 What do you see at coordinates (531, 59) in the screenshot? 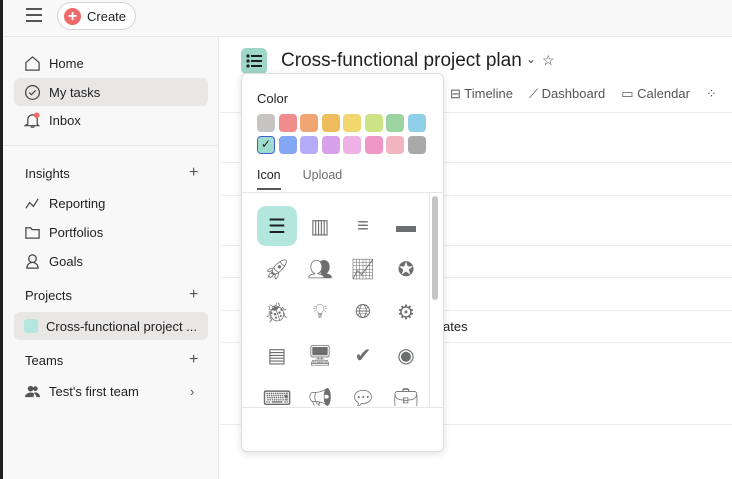
I see `chevron-down-icon: ⌄` at bounding box center [531, 59].